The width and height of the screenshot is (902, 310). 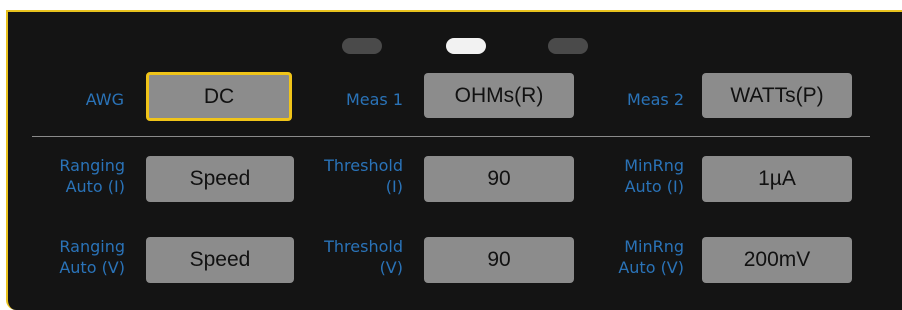 I want to click on ranging-auto-i-button: Speed, so click(x=220, y=179).